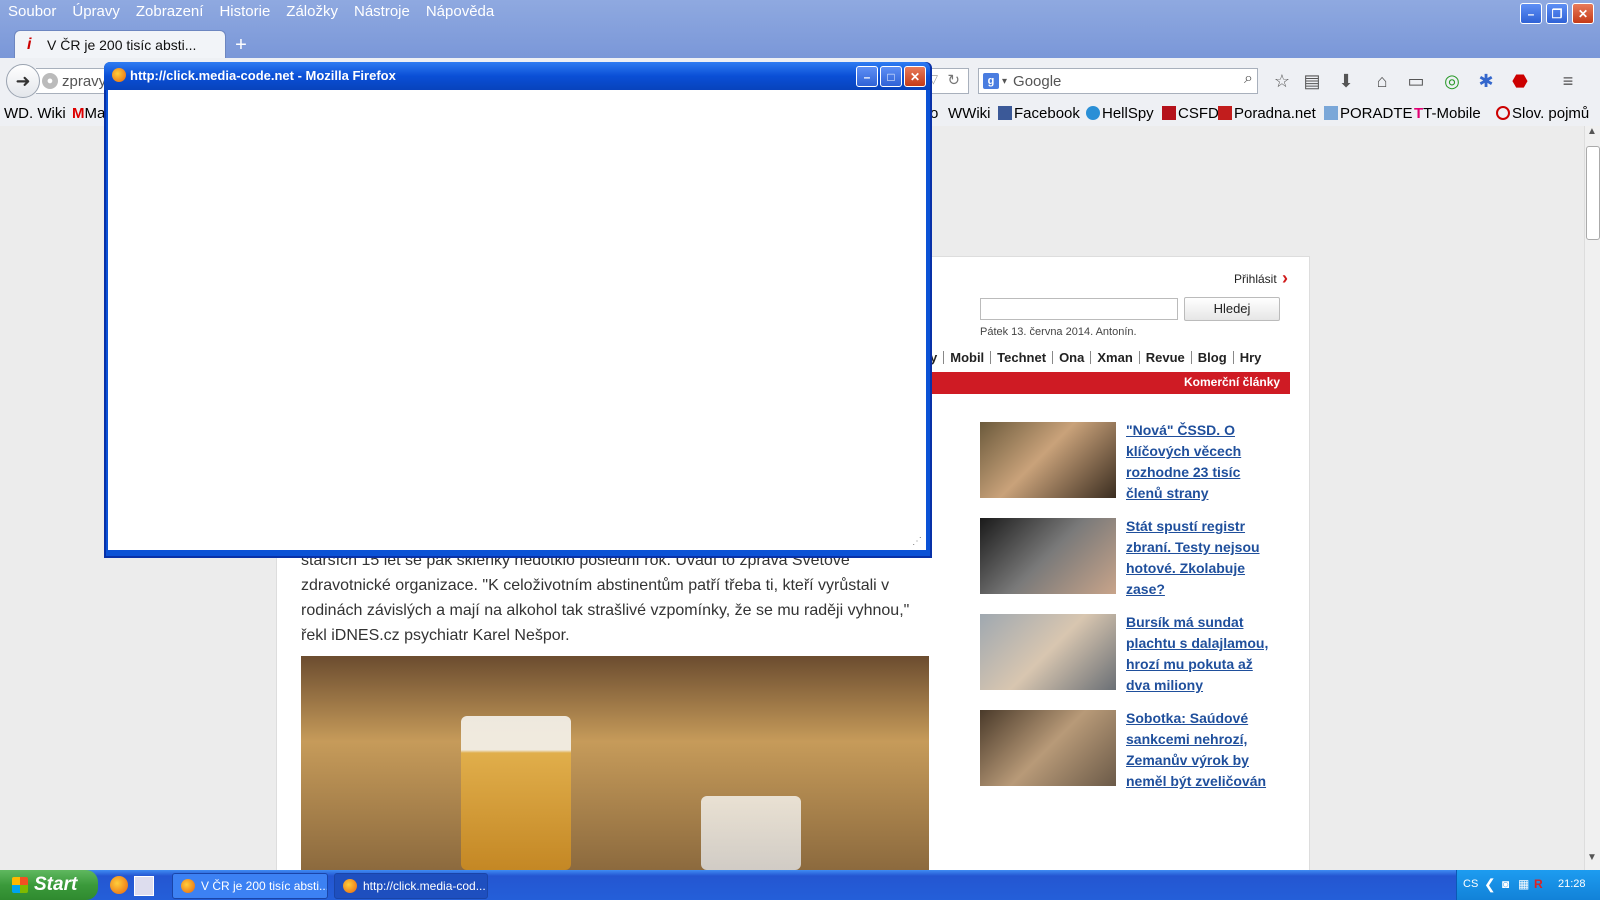  What do you see at coordinates (891, 76) in the screenshot?
I see `popup-maximize-button: □` at bounding box center [891, 76].